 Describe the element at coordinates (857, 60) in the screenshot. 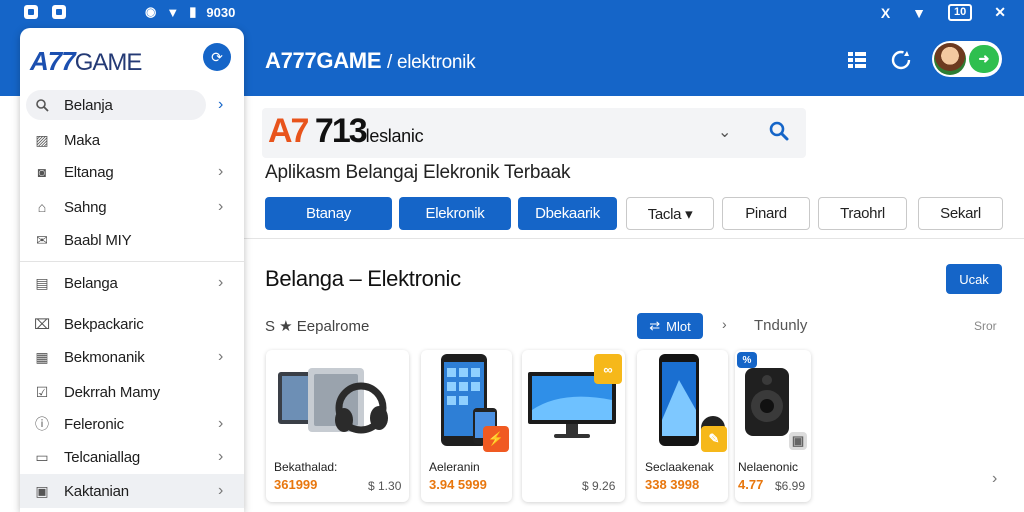

I see `grid-menu-icon` at that location.